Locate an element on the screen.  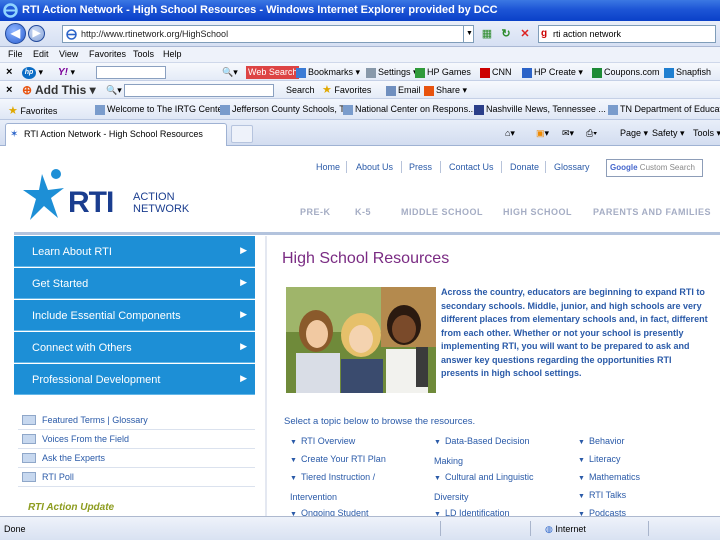
resource-link-label: RTI Poll is located at coordinates (58, 477).